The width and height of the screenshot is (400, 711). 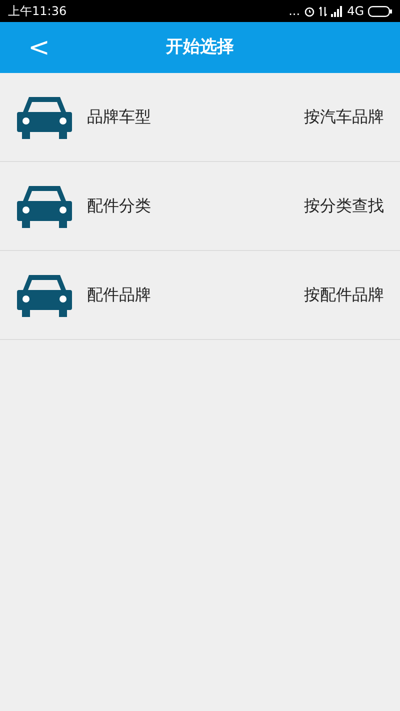 What do you see at coordinates (310, 11) in the screenshot?
I see `alarm-icon` at bounding box center [310, 11].